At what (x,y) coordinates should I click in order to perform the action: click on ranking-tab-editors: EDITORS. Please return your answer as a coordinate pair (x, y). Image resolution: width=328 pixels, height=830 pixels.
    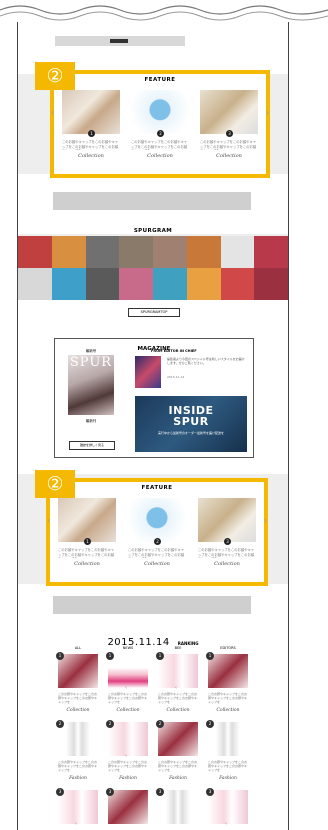
    Looking at the image, I should click on (228, 648).